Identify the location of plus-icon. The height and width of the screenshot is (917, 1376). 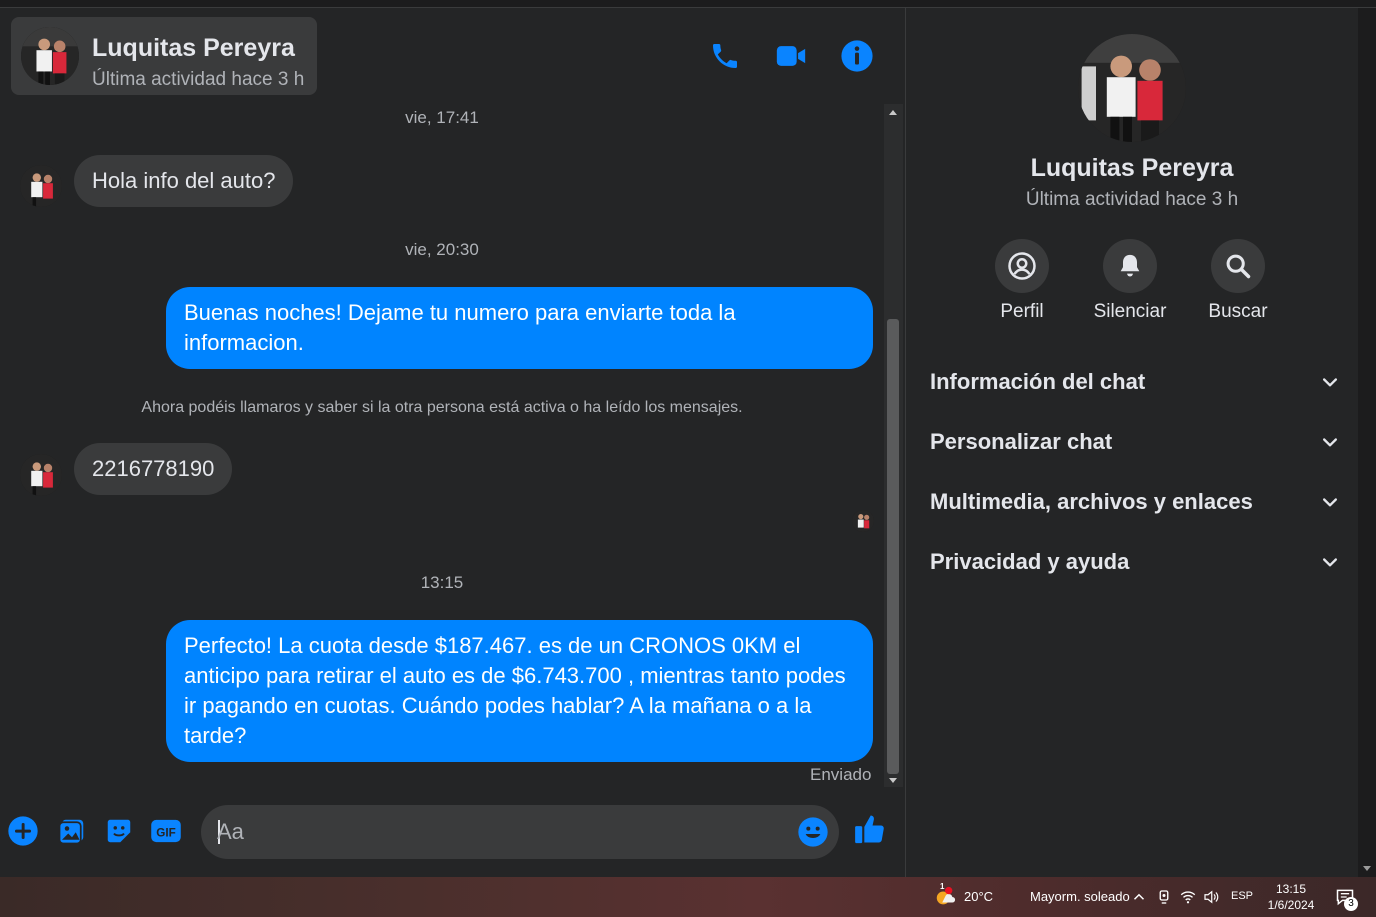
(23, 831).